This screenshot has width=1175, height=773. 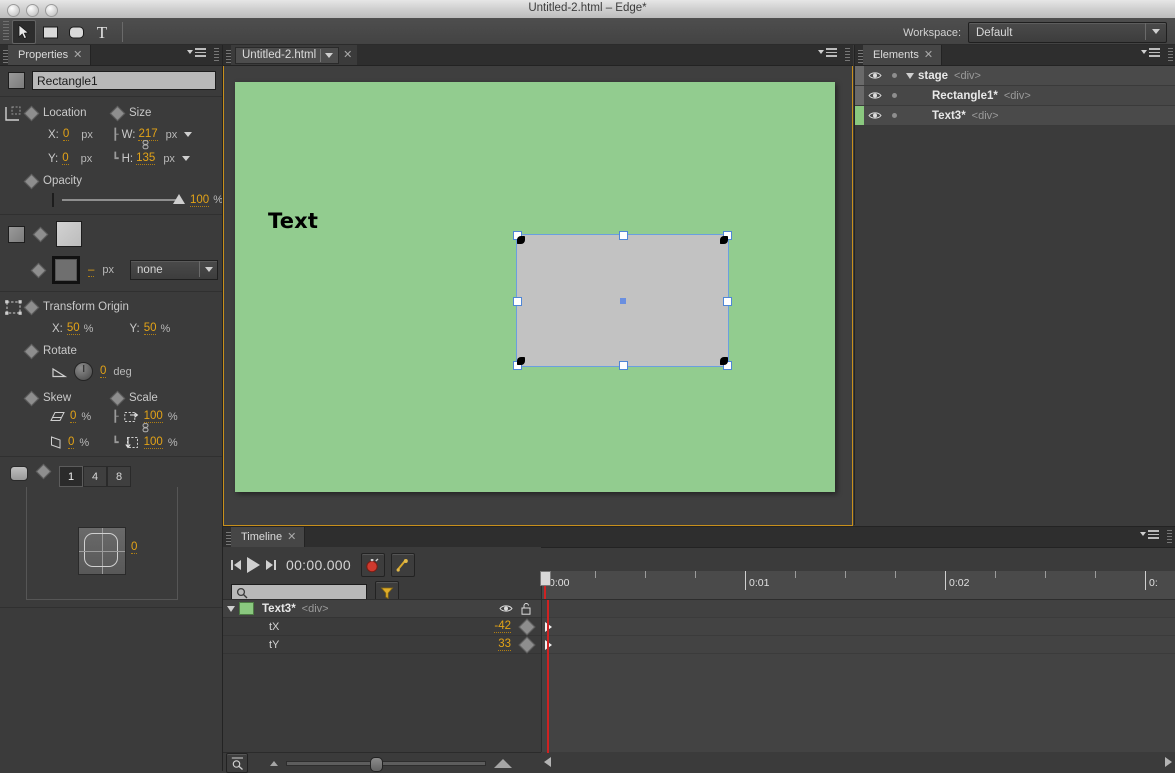 What do you see at coordinates (16, 80) in the screenshot?
I see `element-preview-swatch` at bounding box center [16, 80].